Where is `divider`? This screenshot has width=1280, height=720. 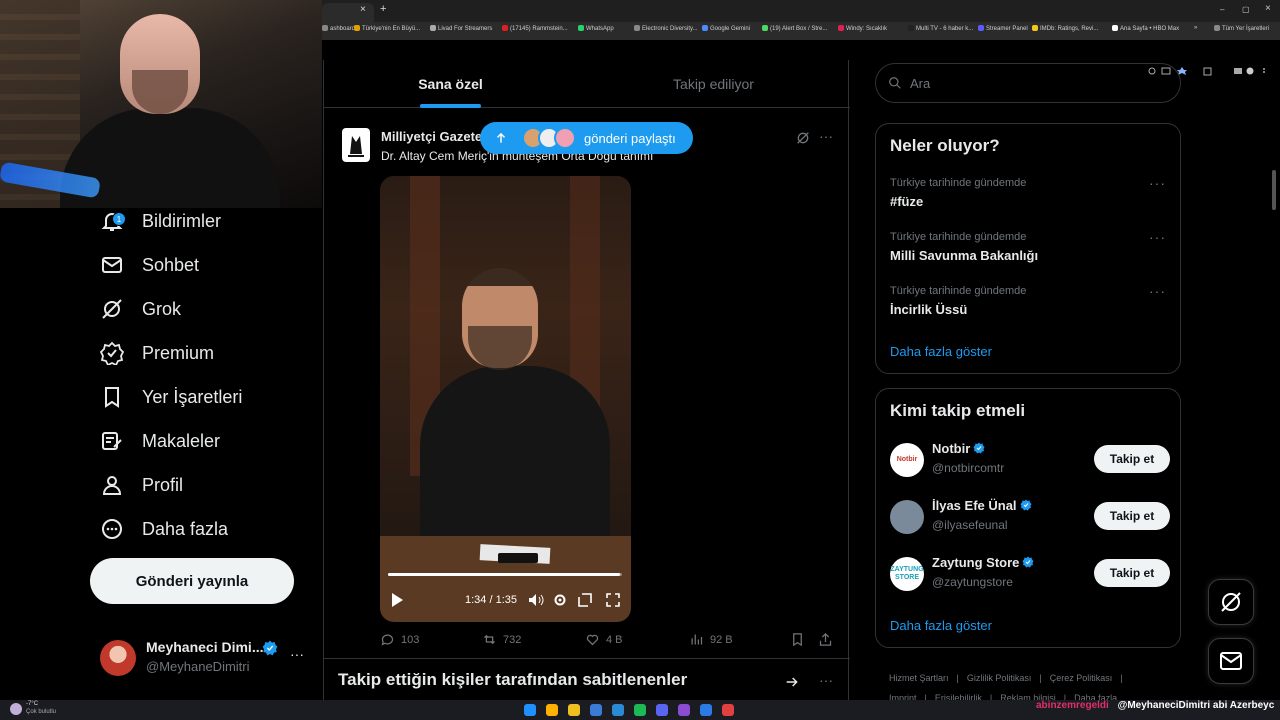 divider is located at coordinates (587, 658).